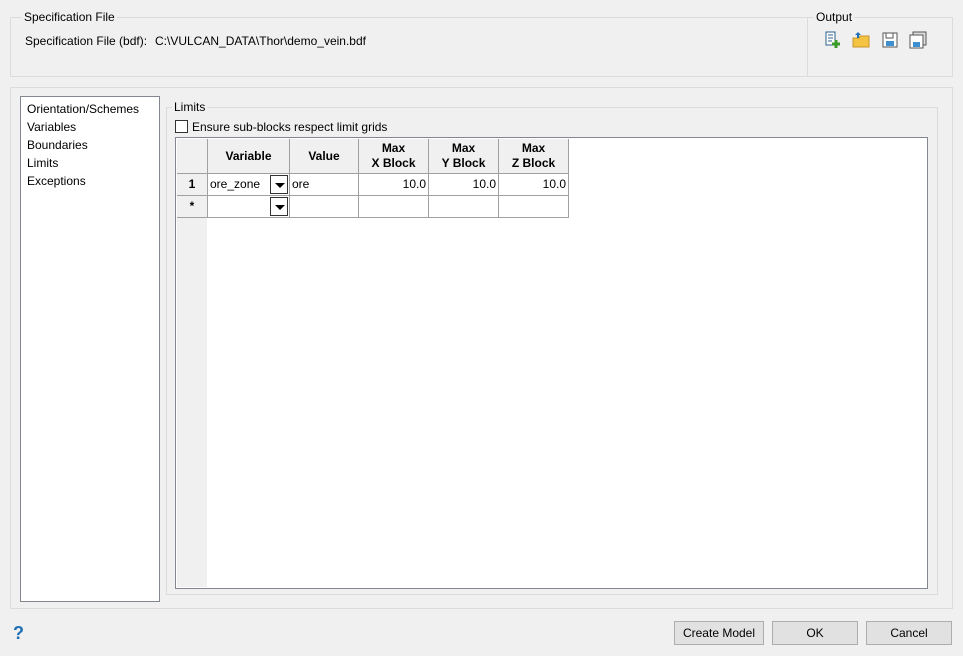 The image size is (963, 656). What do you see at coordinates (324, 207) in the screenshot?
I see `new-value-cell` at bounding box center [324, 207].